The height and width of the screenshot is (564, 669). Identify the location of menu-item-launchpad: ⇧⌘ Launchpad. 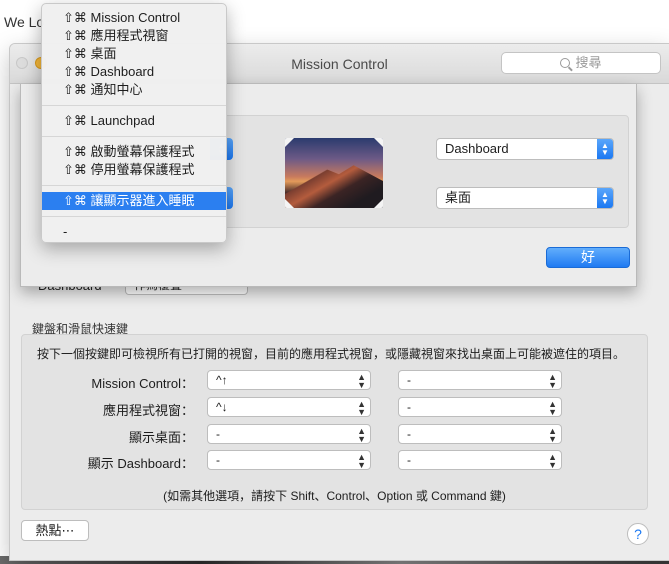
(134, 121).